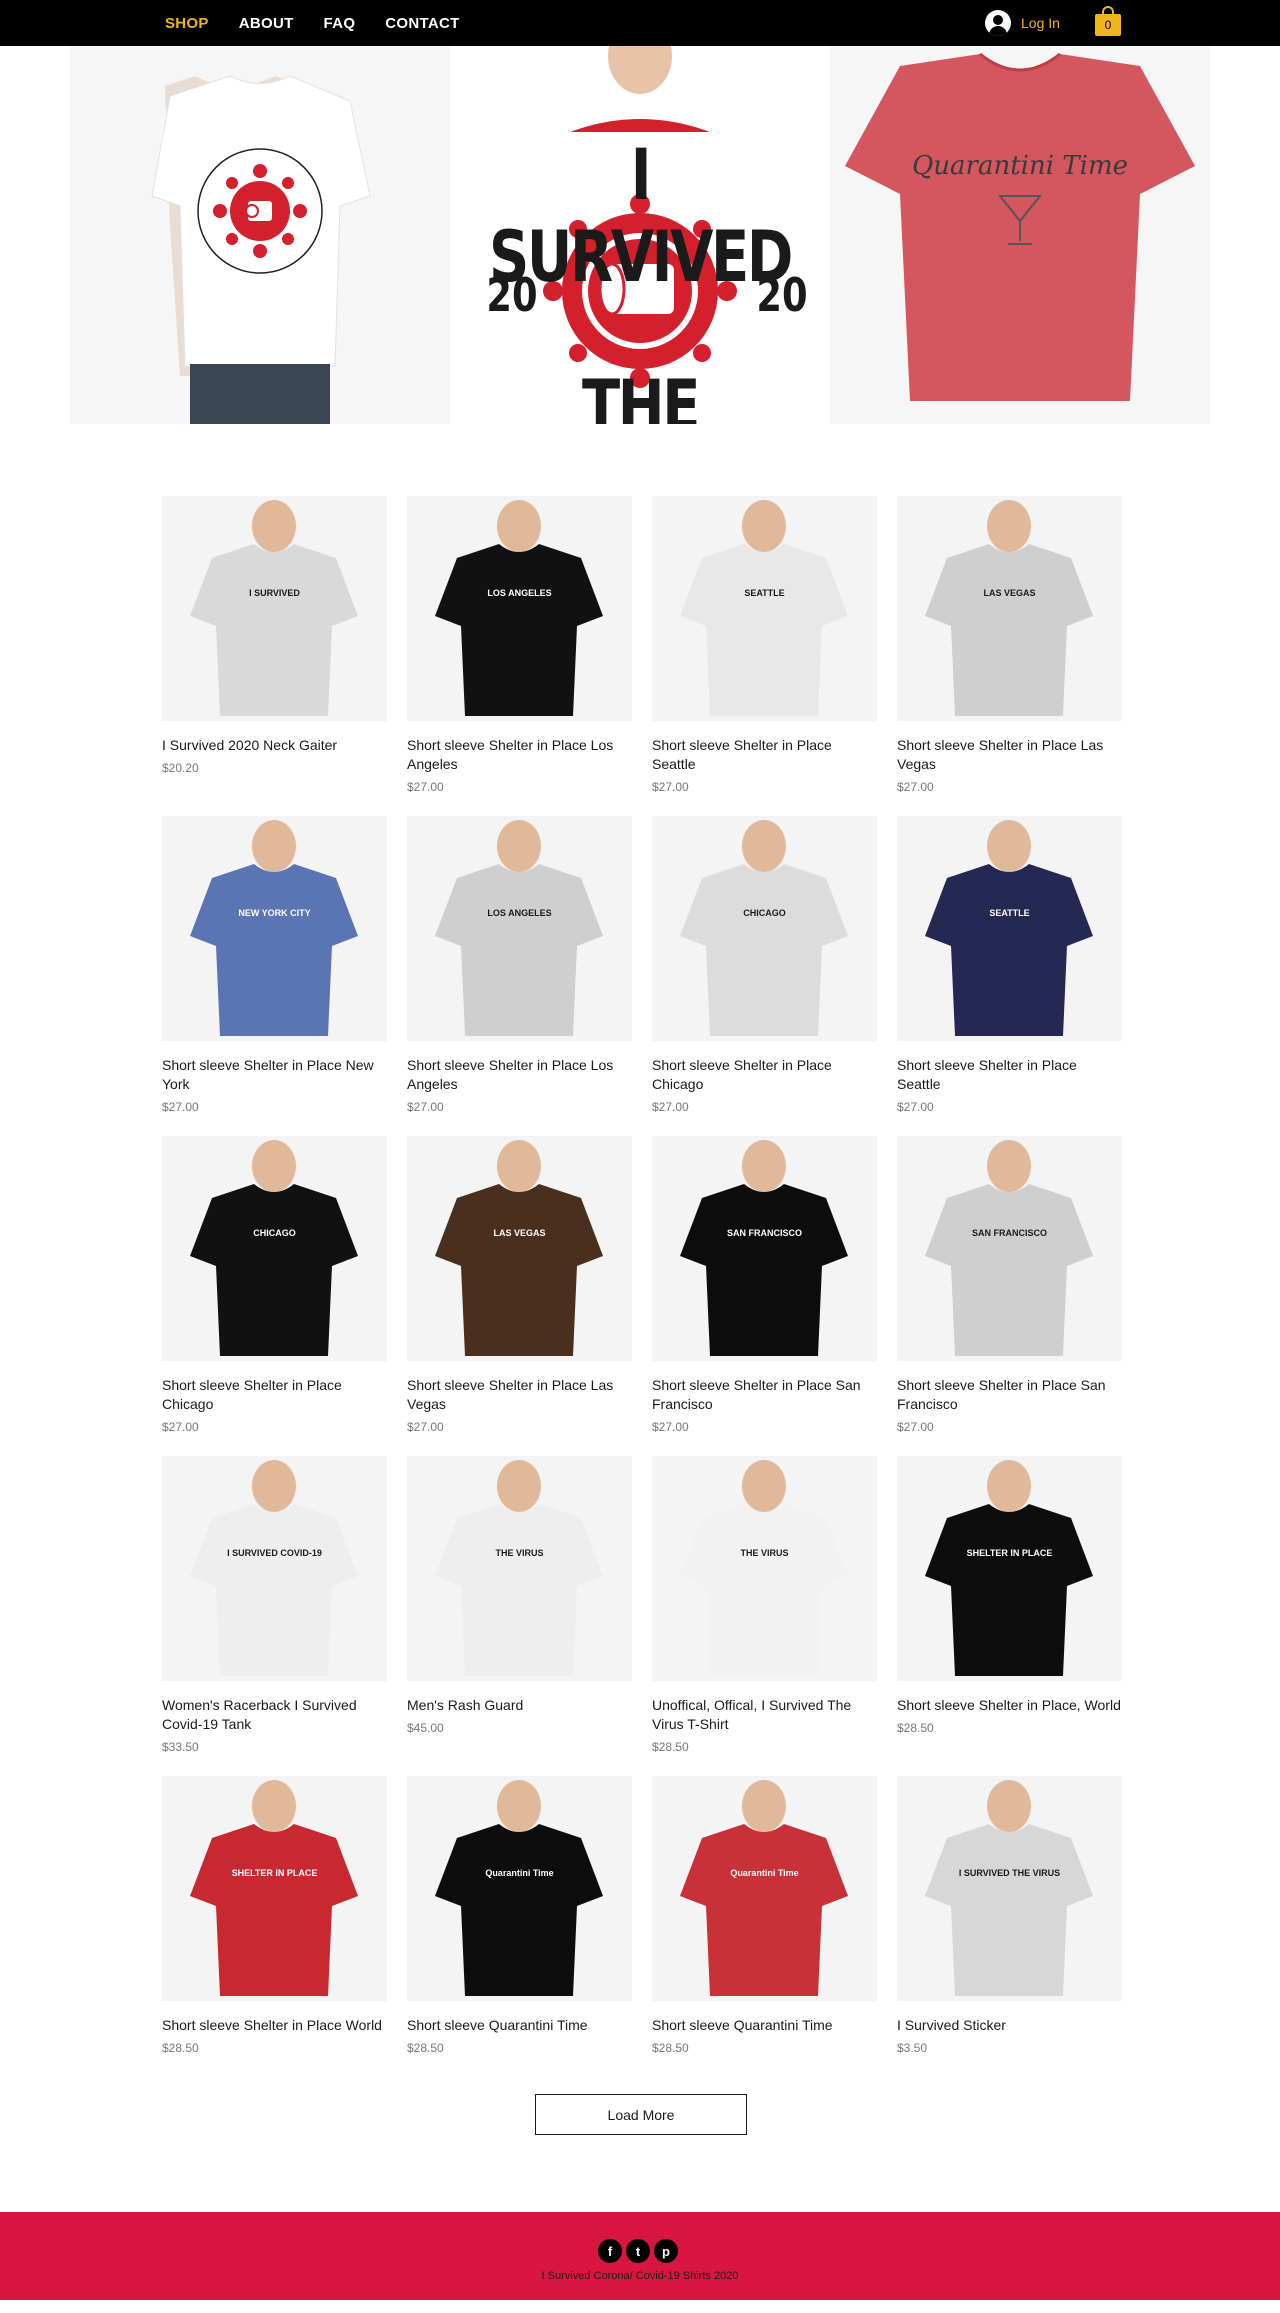 The height and width of the screenshot is (2313, 1280). Describe the element at coordinates (274, 928) in the screenshot. I see `product-image: NEW YORK CITY` at that location.